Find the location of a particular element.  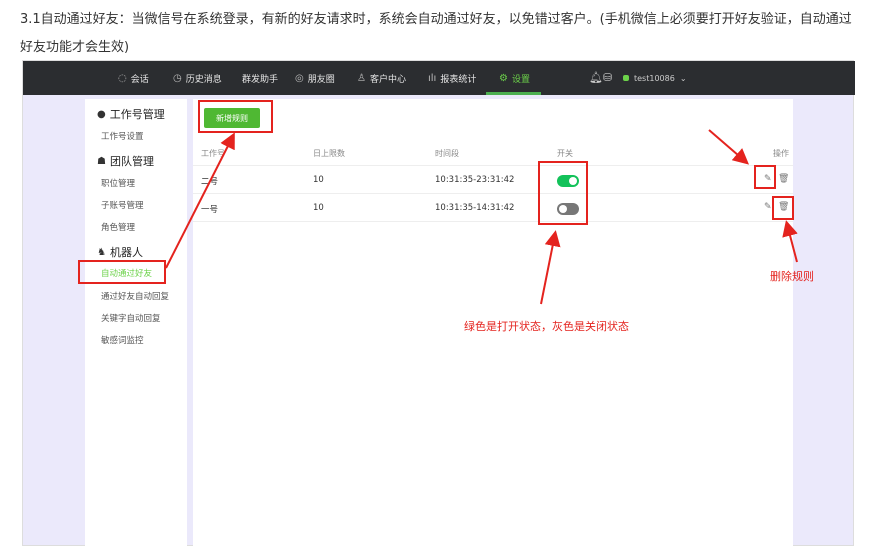

arrow-to-edit-icon is located at coordinates (729, 147).